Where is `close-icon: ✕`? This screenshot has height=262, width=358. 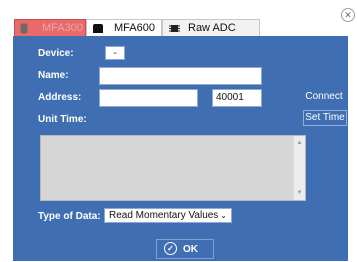
close-icon: ✕ is located at coordinates (348, 15).